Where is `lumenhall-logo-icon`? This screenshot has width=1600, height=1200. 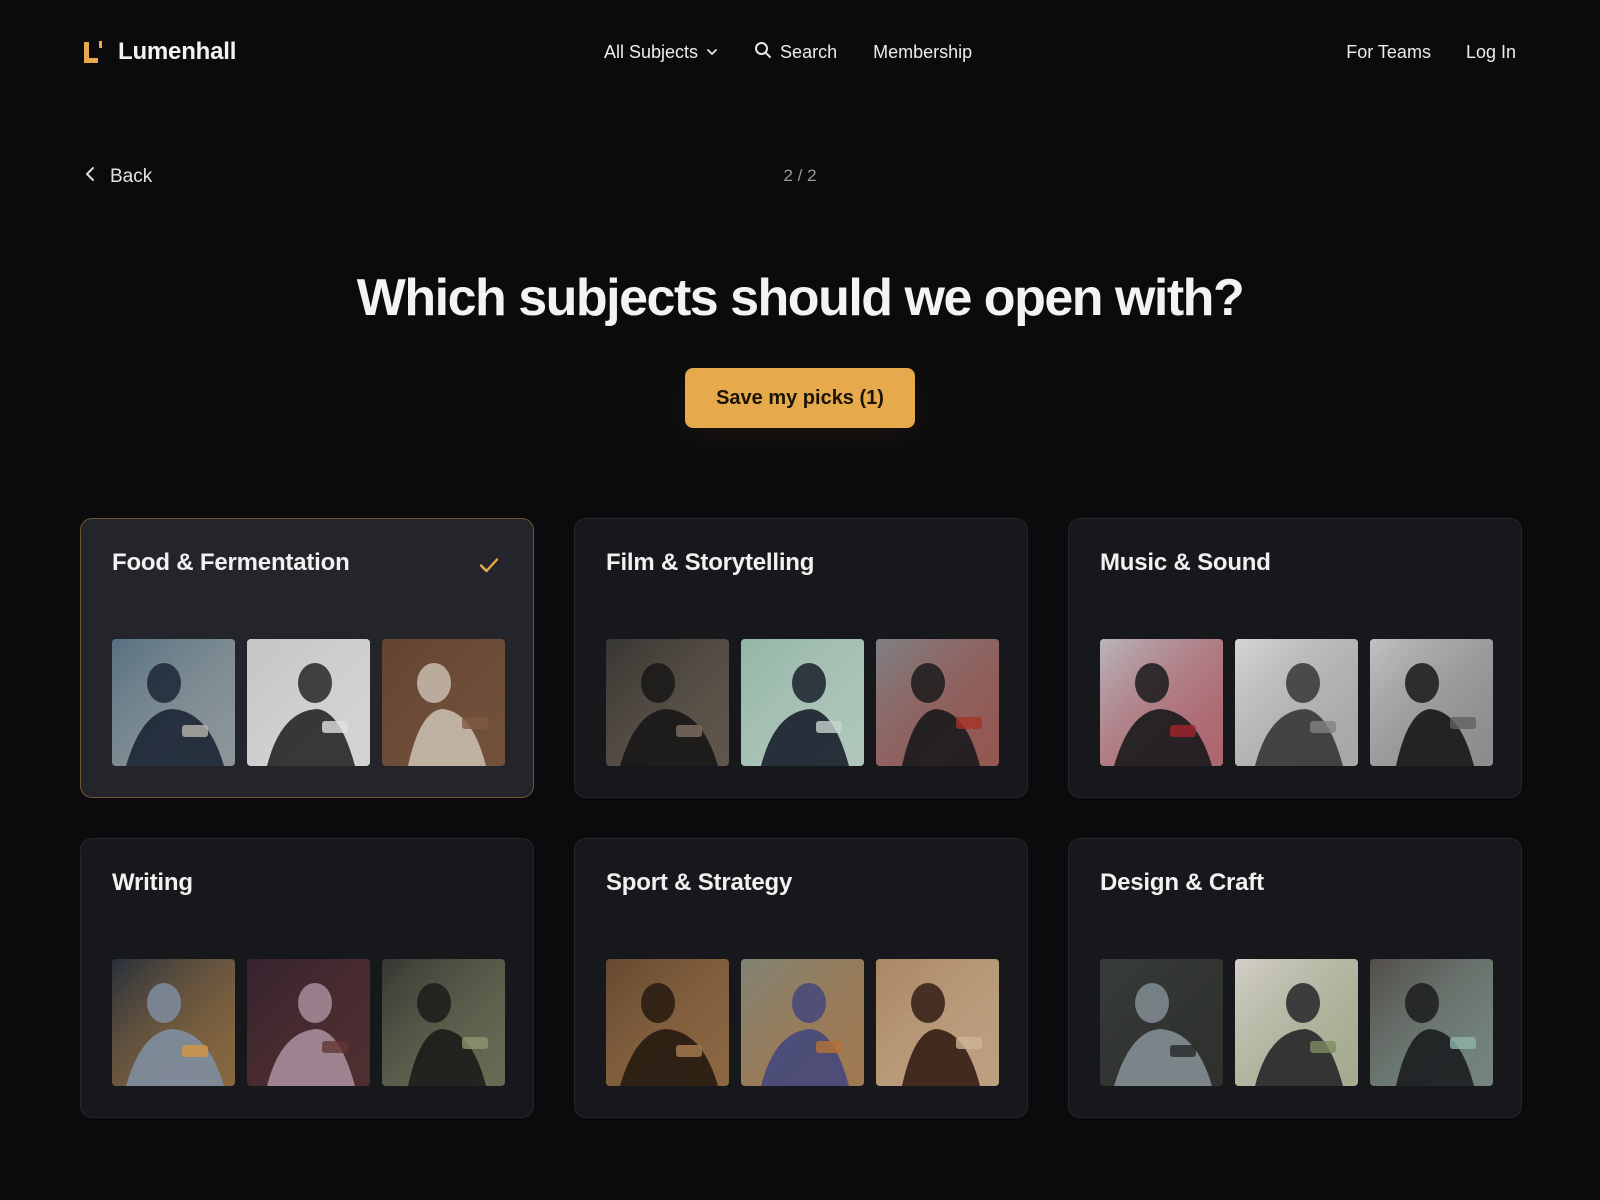 lumenhall-logo-icon is located at coordinates (94, 52).